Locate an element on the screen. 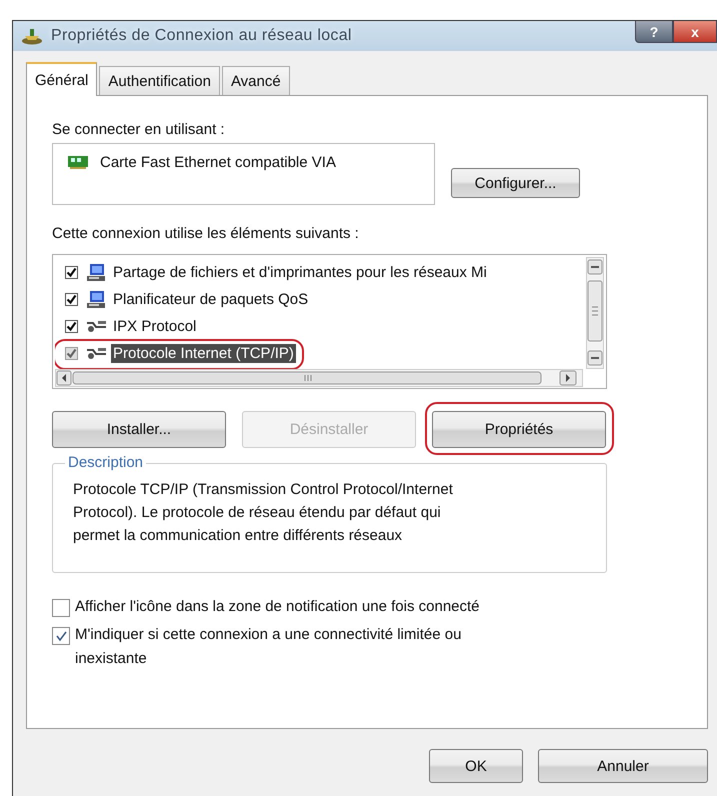 This screenshot has width=717, height=796. list-item: Planificateur de paquets QoS is located at coordinates (210, 299).